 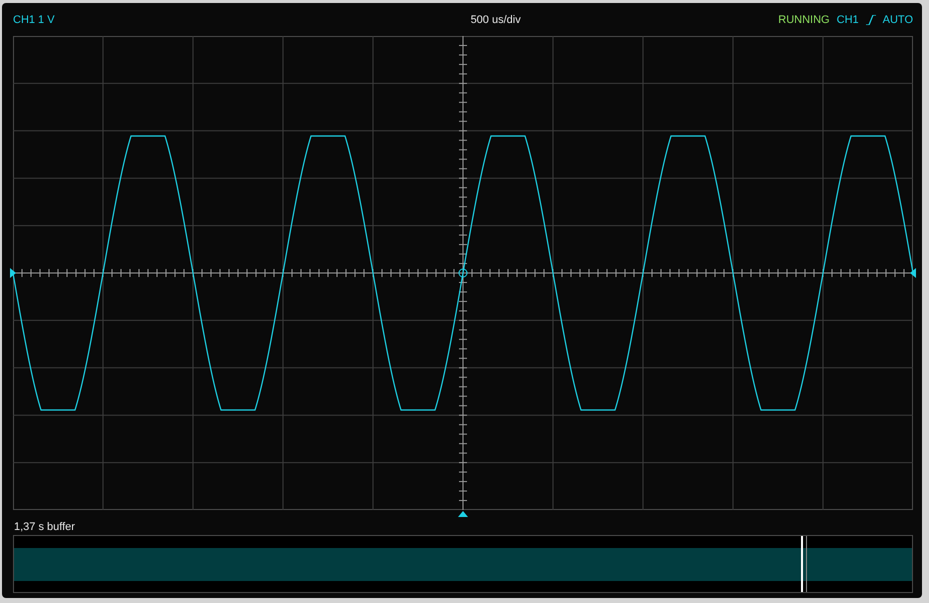 I want to click on trigger-mode: AUTO, so click(x=897, y=20).